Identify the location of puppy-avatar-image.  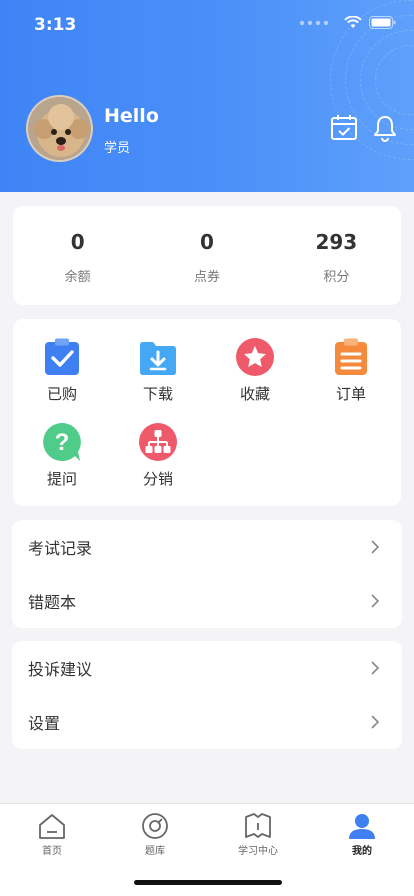
(59, 128).